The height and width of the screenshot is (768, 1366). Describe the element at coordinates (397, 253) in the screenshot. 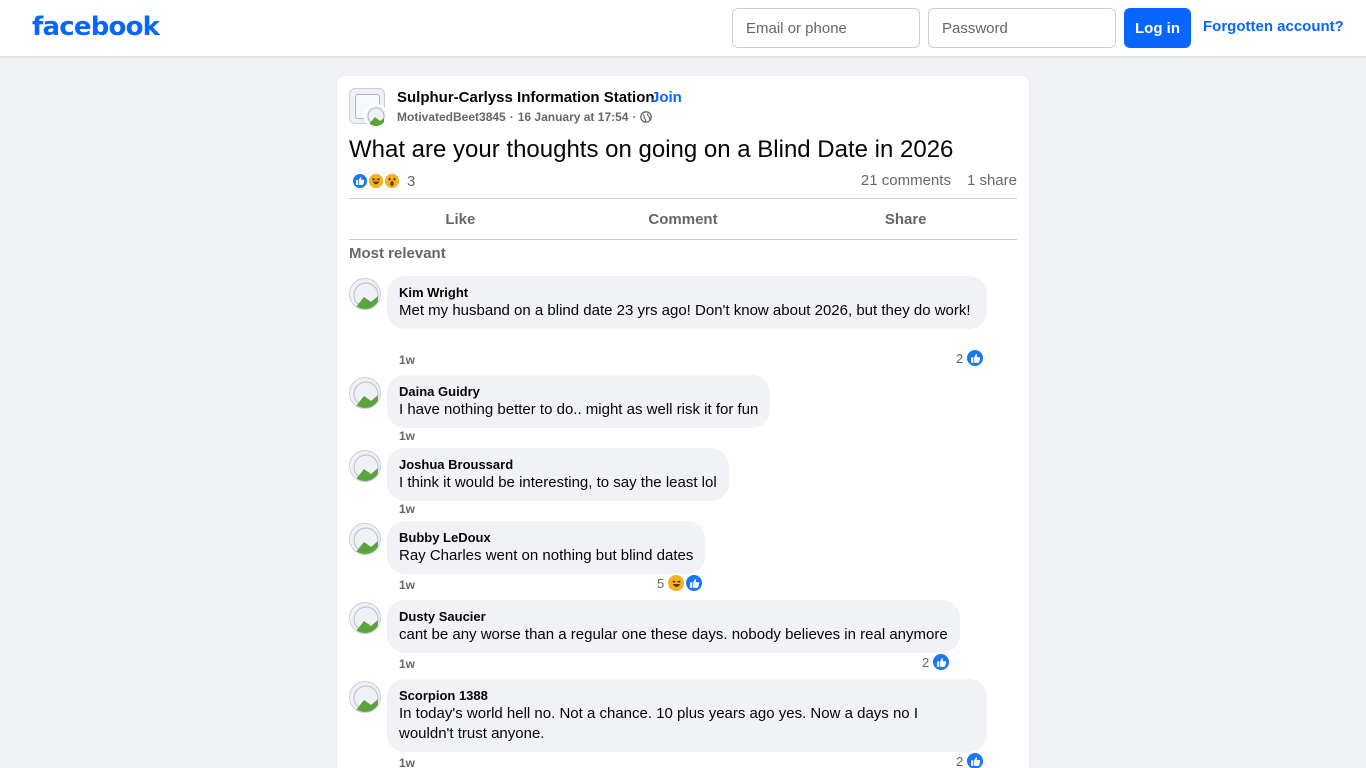

I see `comment-filter: Most relevant` at that location.